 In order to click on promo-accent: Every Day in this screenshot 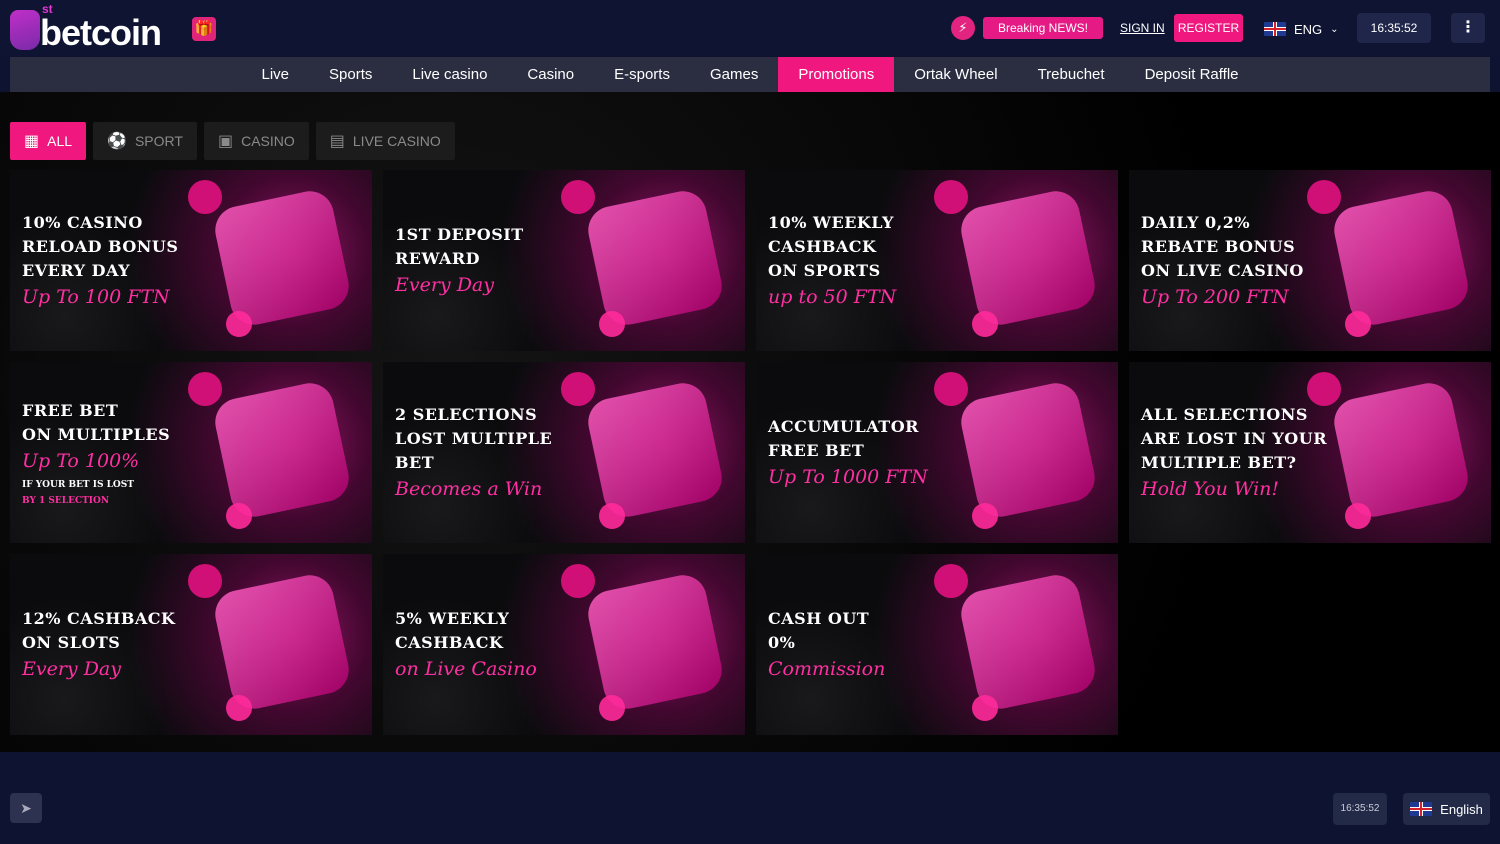, I will do `click(71, 668)`.